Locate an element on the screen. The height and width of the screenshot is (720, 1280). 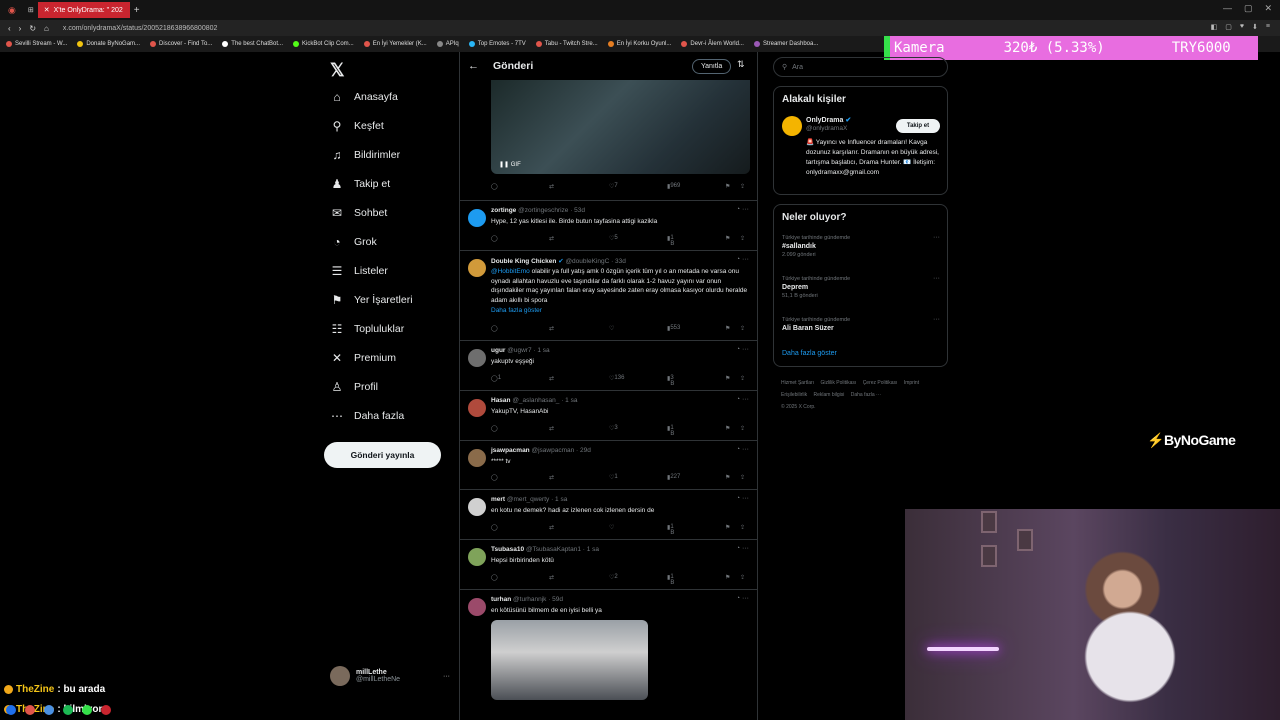
back-arrow-icon: ← is located at coordinates (473, 66).